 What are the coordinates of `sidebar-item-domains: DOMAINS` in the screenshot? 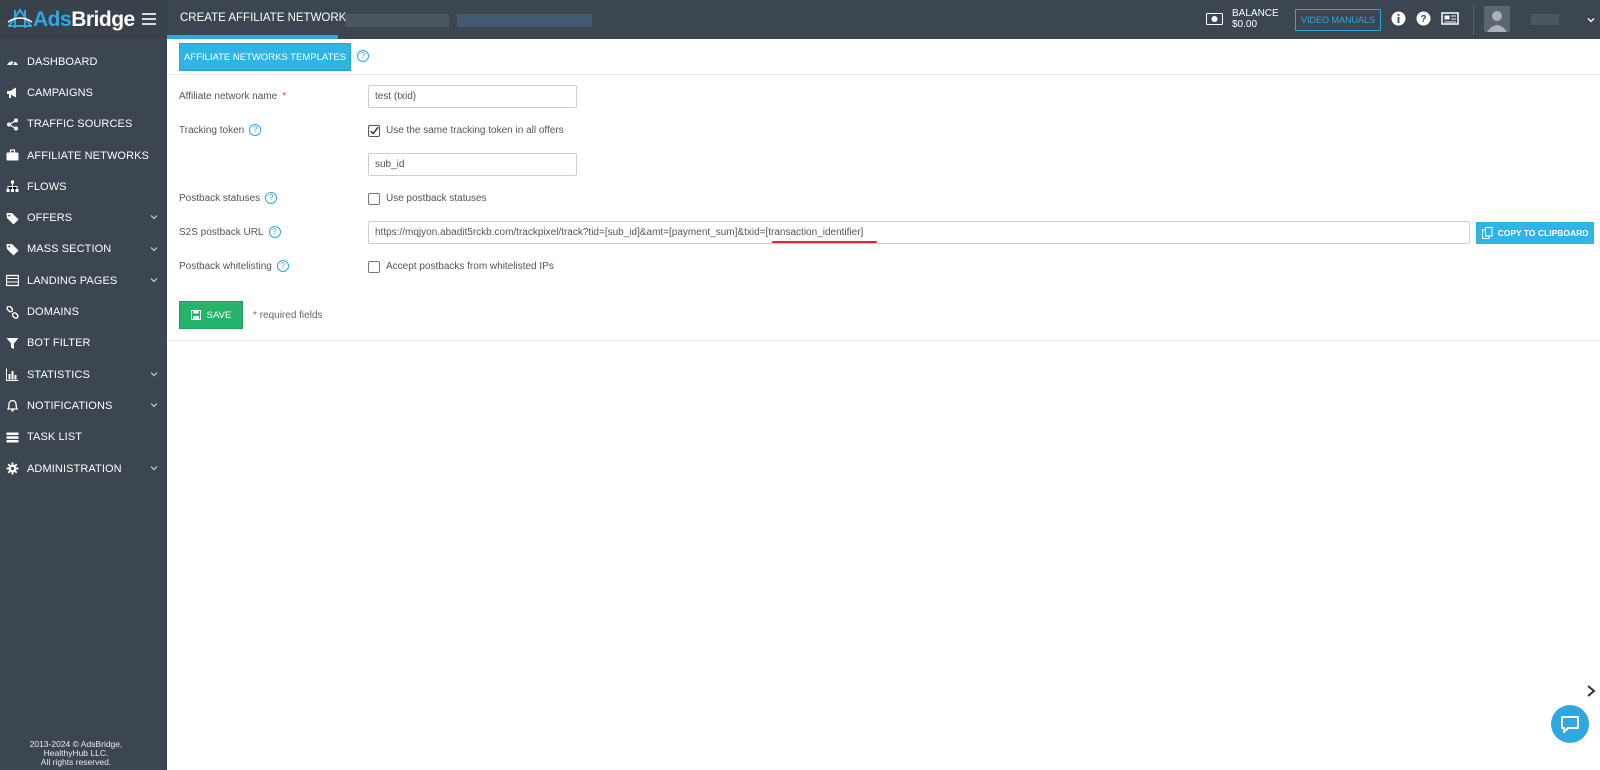 It's located at (83, 311).